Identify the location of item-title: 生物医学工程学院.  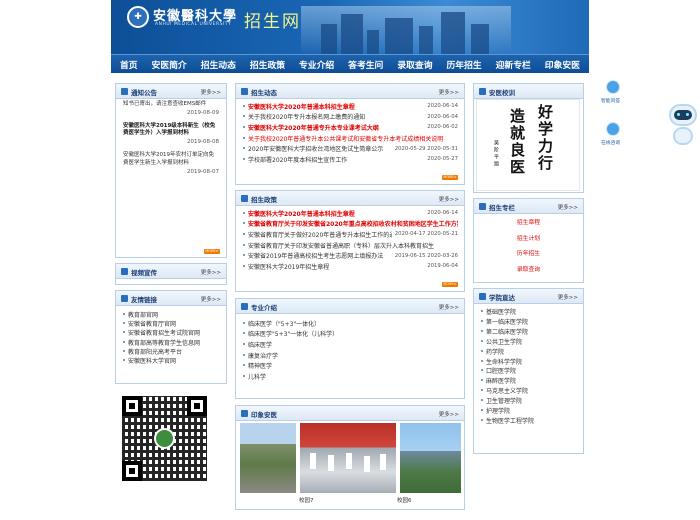
(528, 420).